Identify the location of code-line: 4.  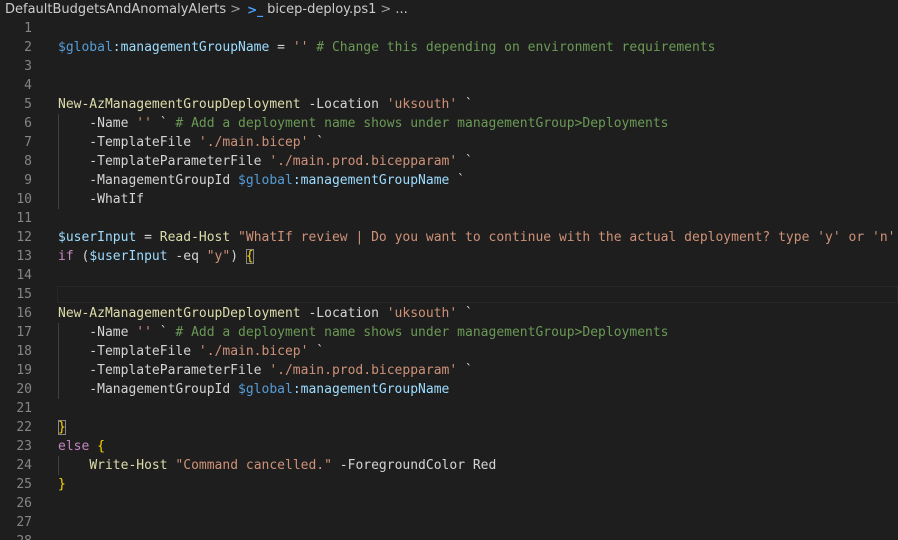
(449, 85).